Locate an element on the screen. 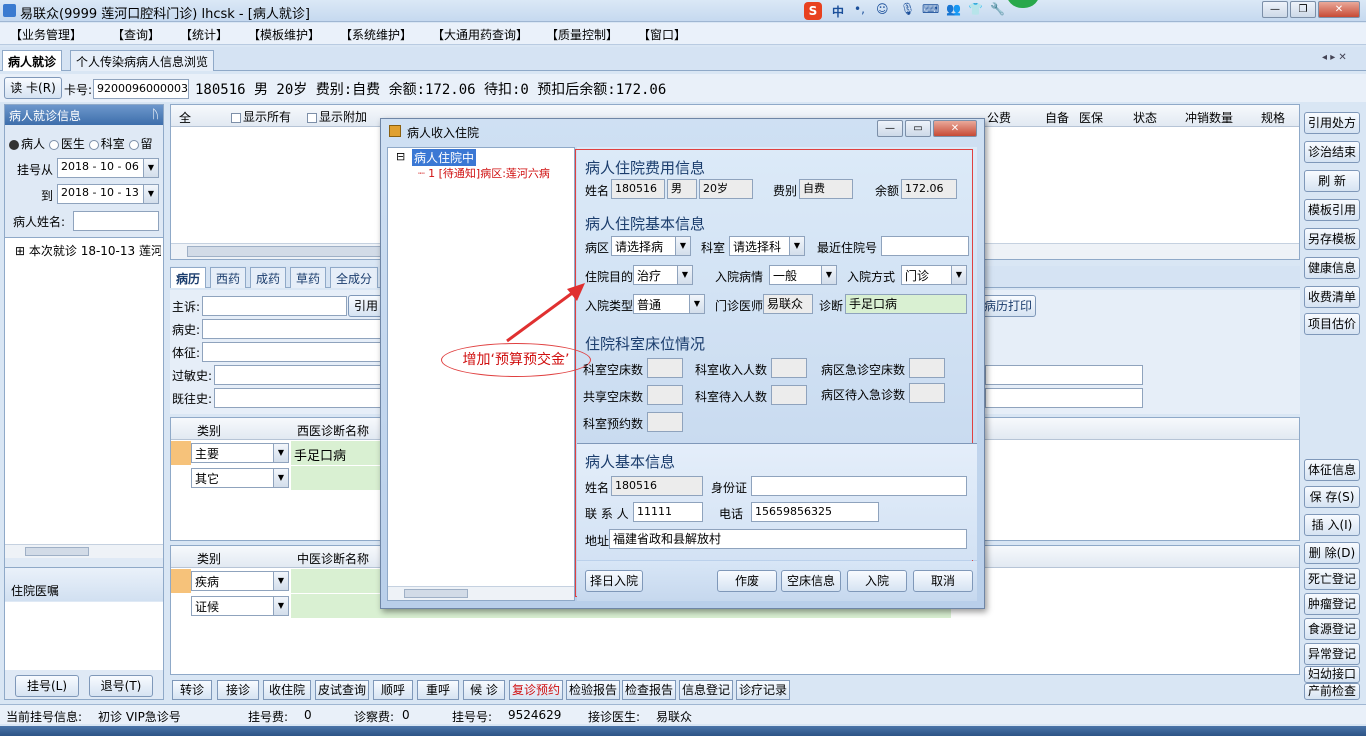 The height and width of the screenshot is (736, 1366). show-all-checkbox: 显示所有 is located at coordinates (261, 116).